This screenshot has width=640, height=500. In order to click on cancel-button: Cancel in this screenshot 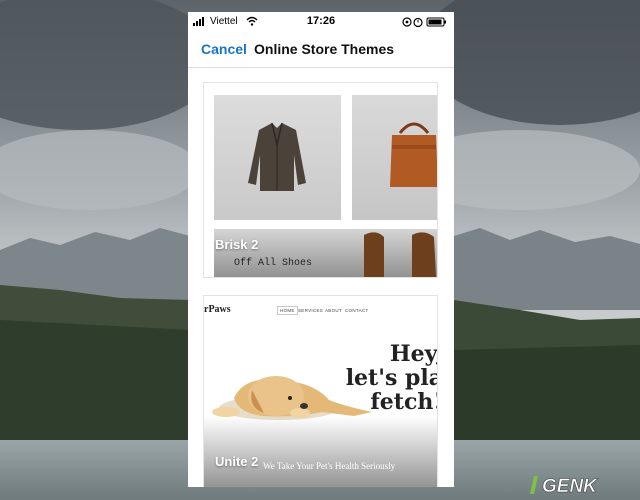, I will do `click(224, 49)`.